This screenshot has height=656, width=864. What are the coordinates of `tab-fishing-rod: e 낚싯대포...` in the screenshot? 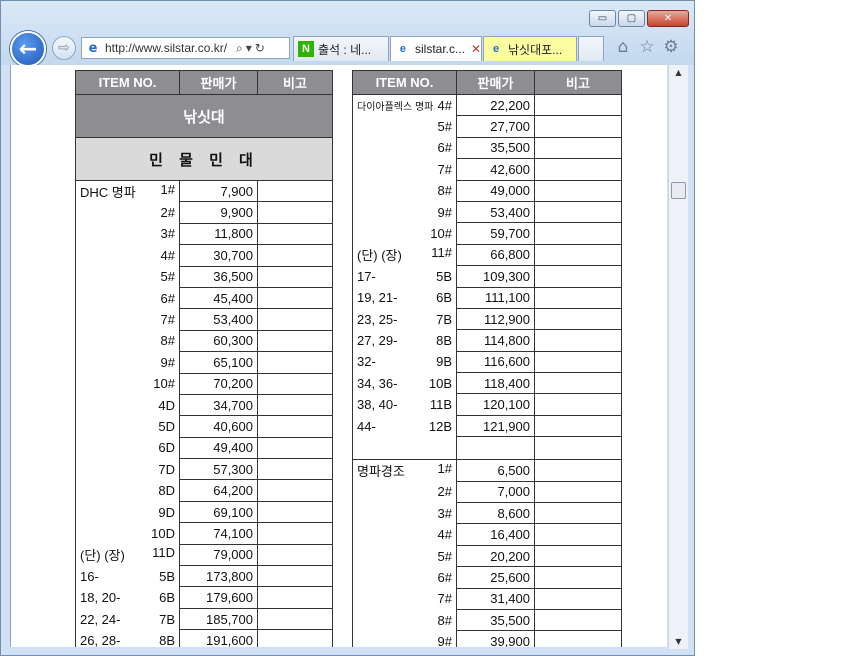 It's located at (530, 48).